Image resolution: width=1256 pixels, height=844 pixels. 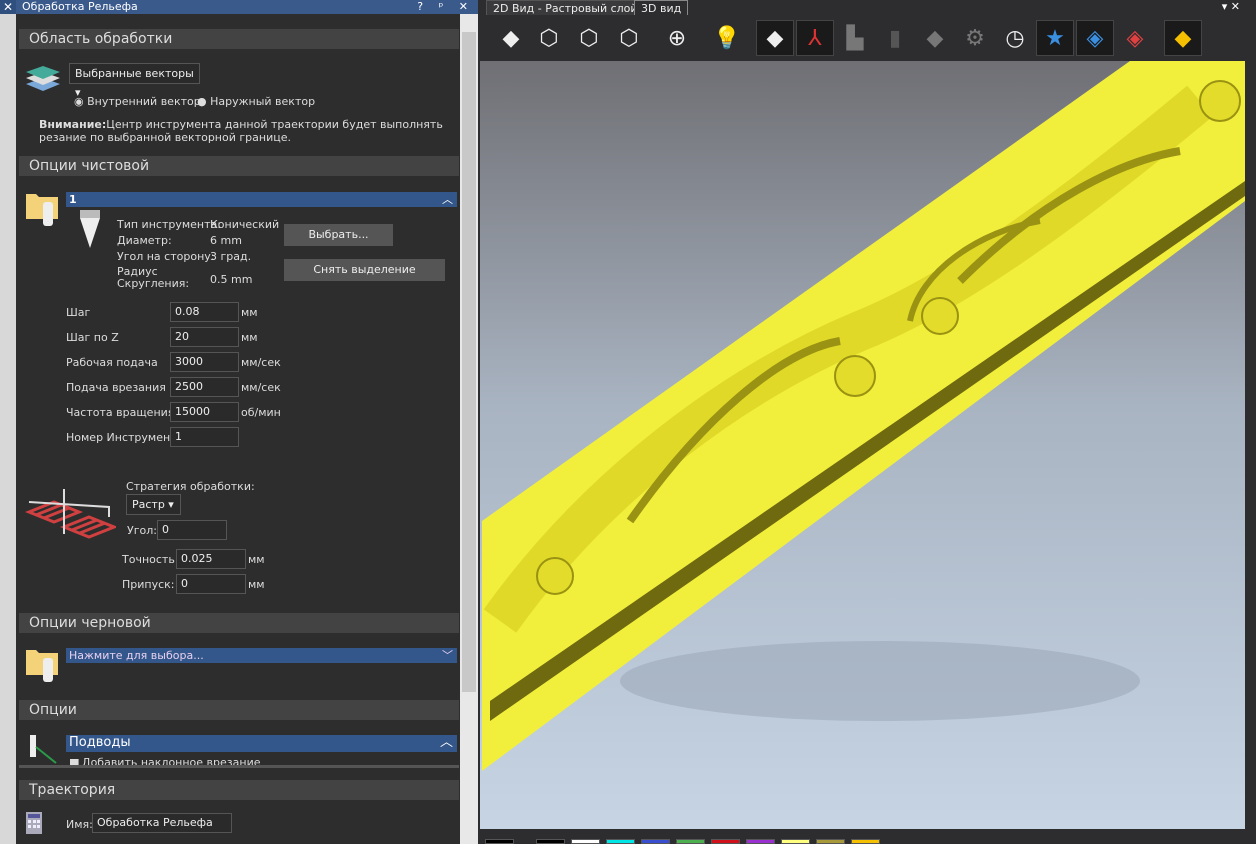 I want to click on scrollbar-thumb, so click(x=469, y=362).